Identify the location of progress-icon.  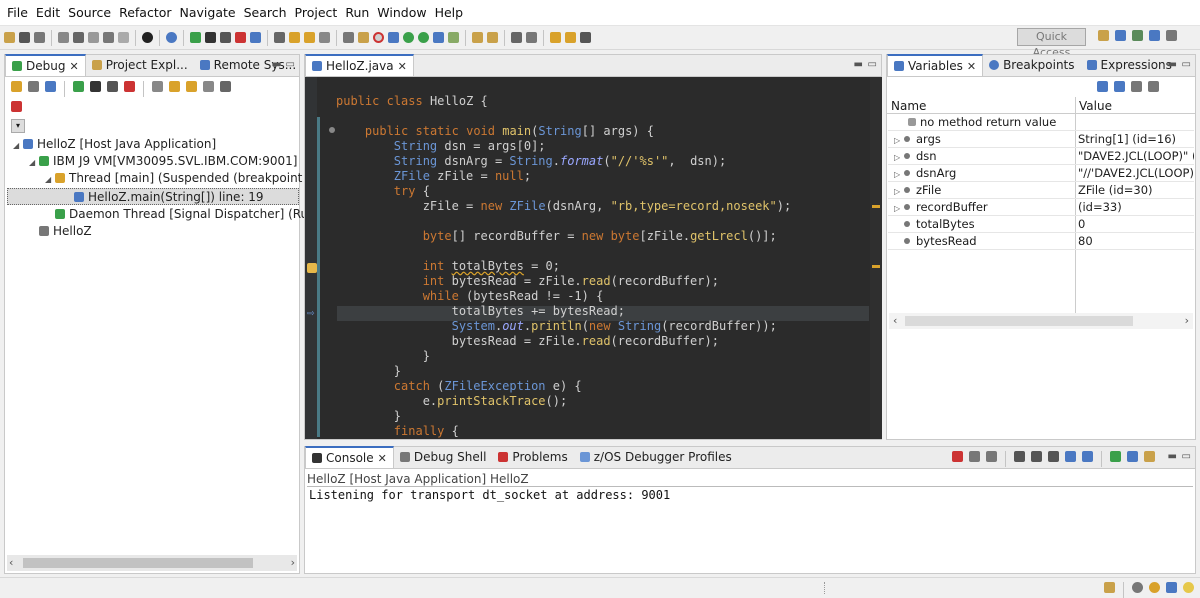
(1154, 587).